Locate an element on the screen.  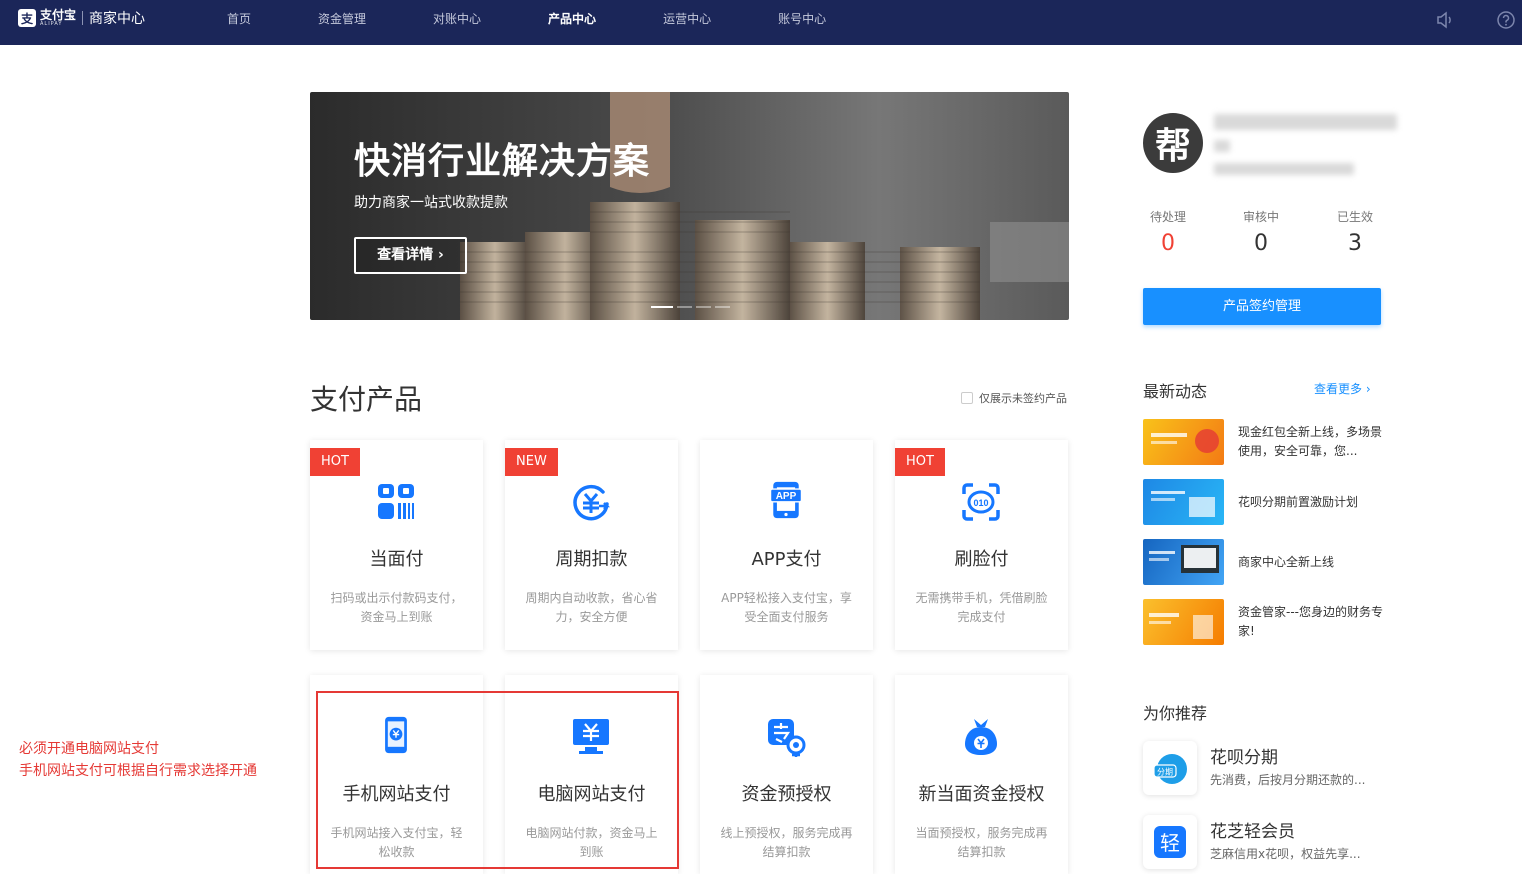
product-desc: 电脑网站付款，资金马上到账 is located at coordinates (591, 842).